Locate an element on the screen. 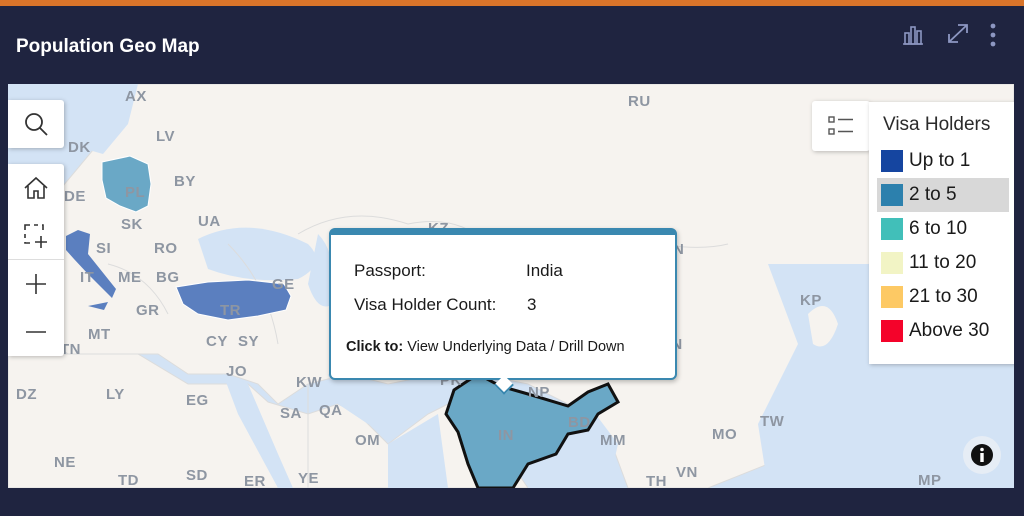  passport-value: India is located at coordinates (544, 270).